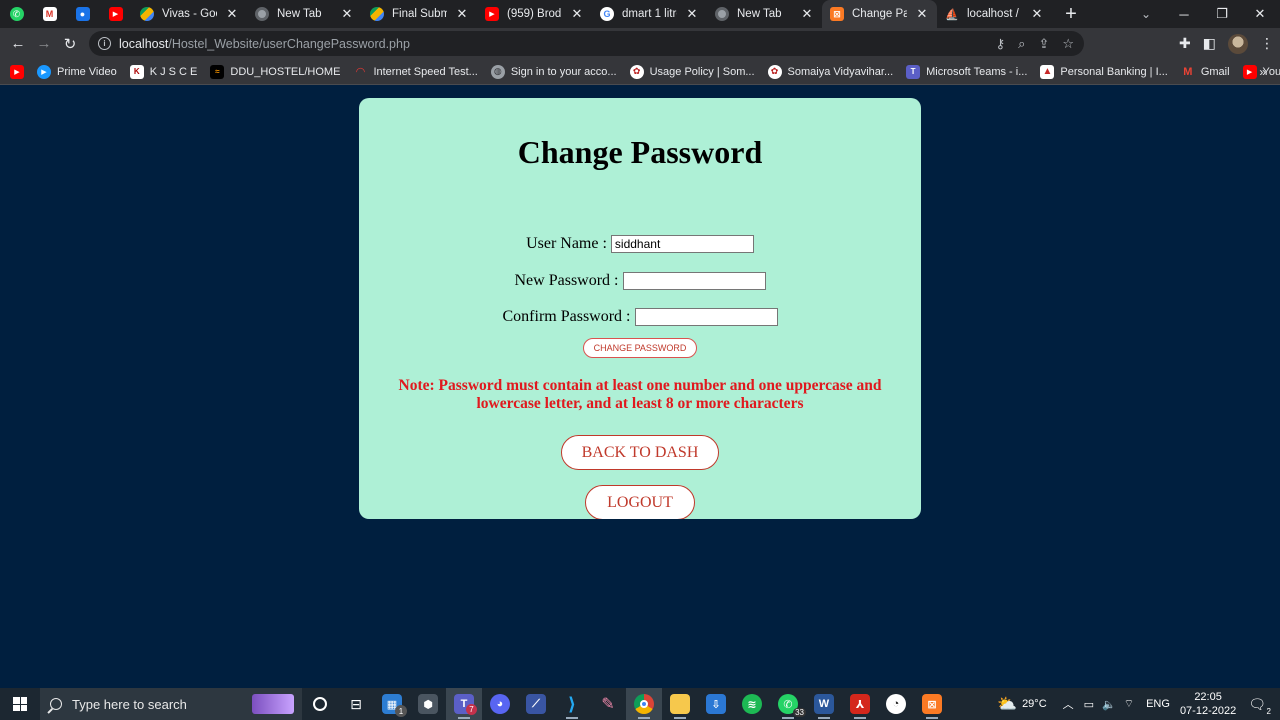 The height and width of the screenshot is (720, 1280). I want to click on confirm-password-input, so click(706, 317).